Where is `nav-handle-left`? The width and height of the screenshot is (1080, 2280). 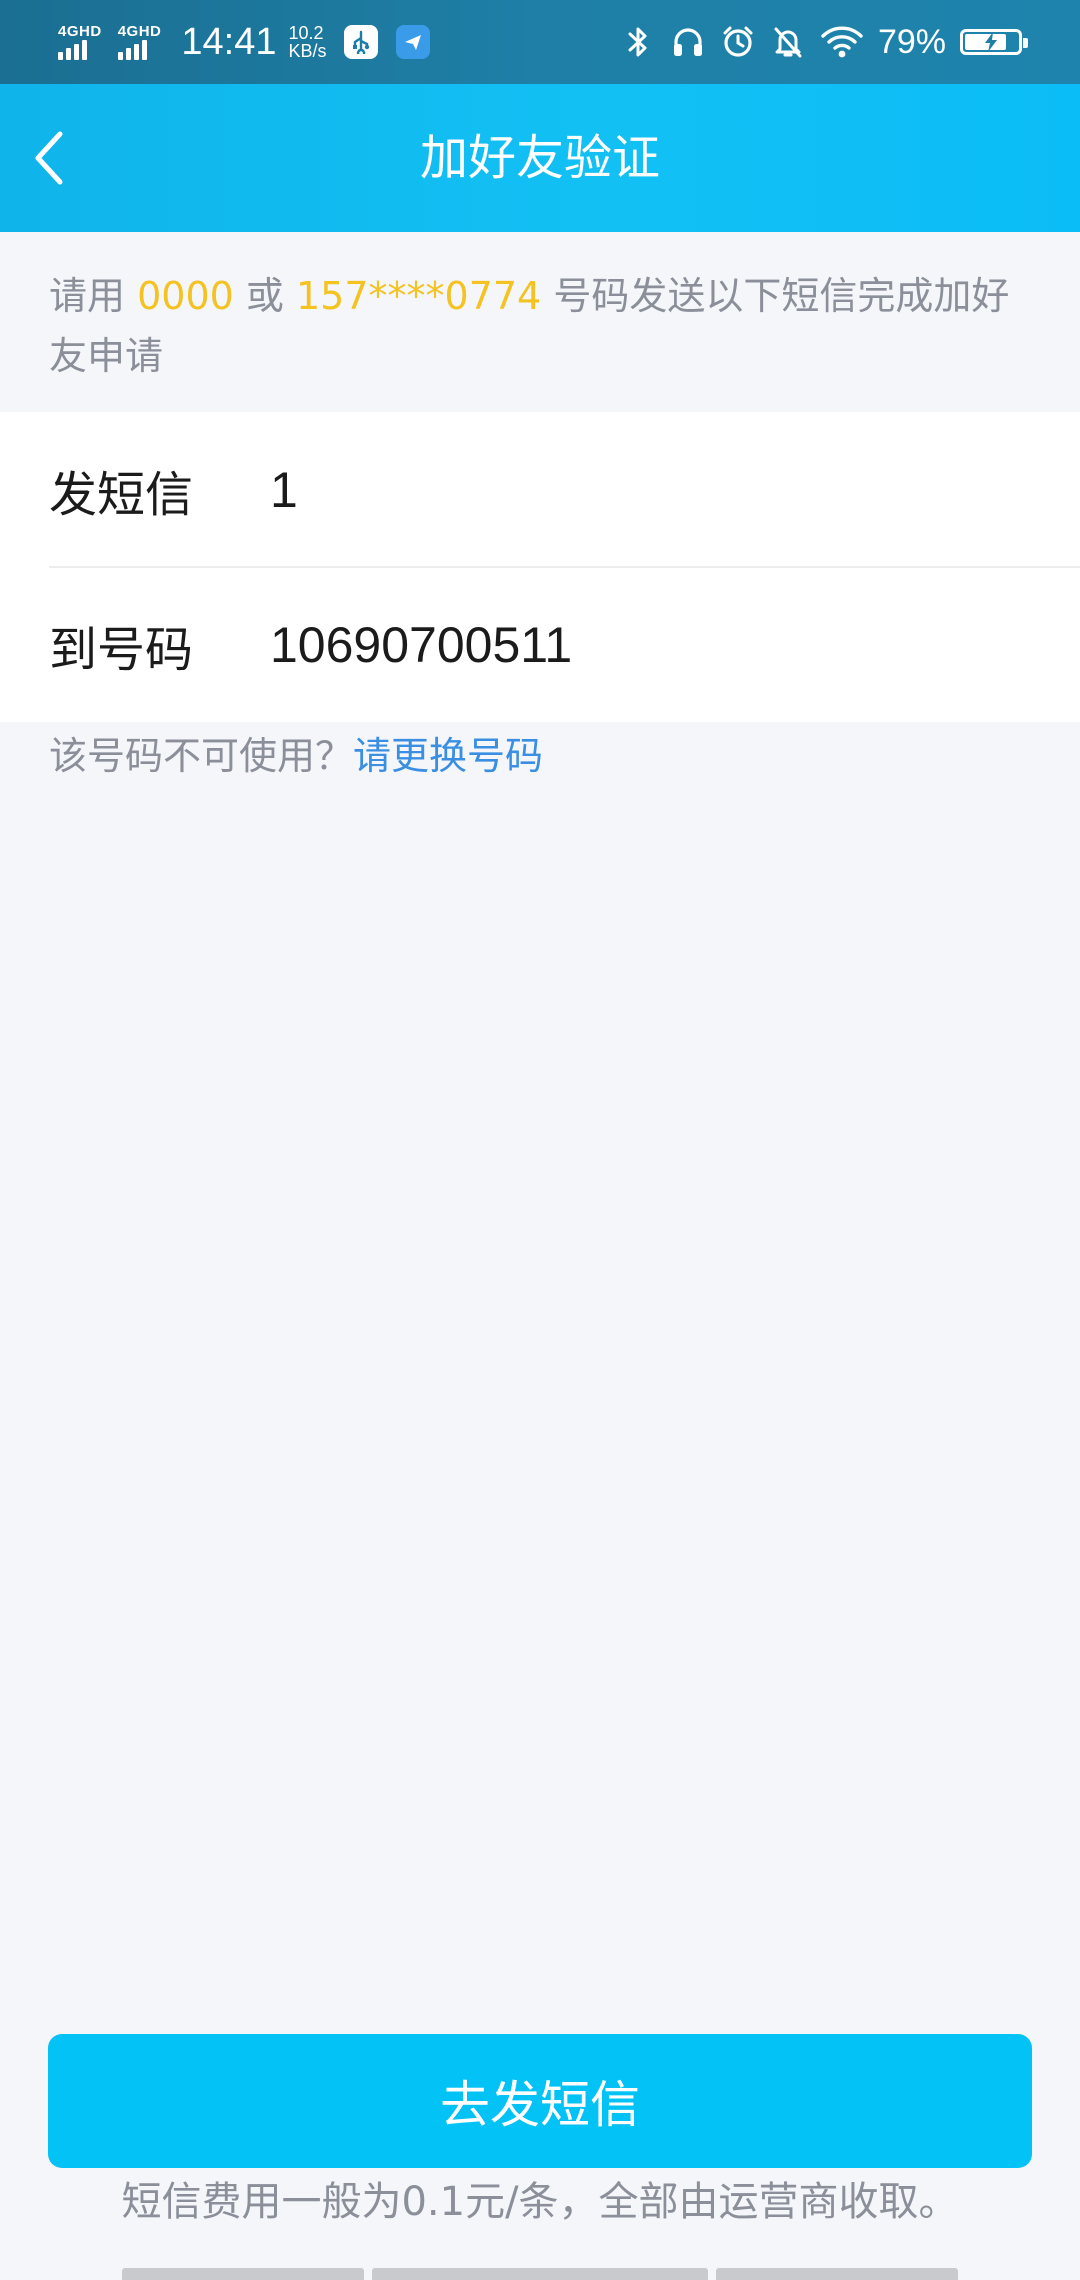 nav-handle-left is located at coordinates (243, 2274).